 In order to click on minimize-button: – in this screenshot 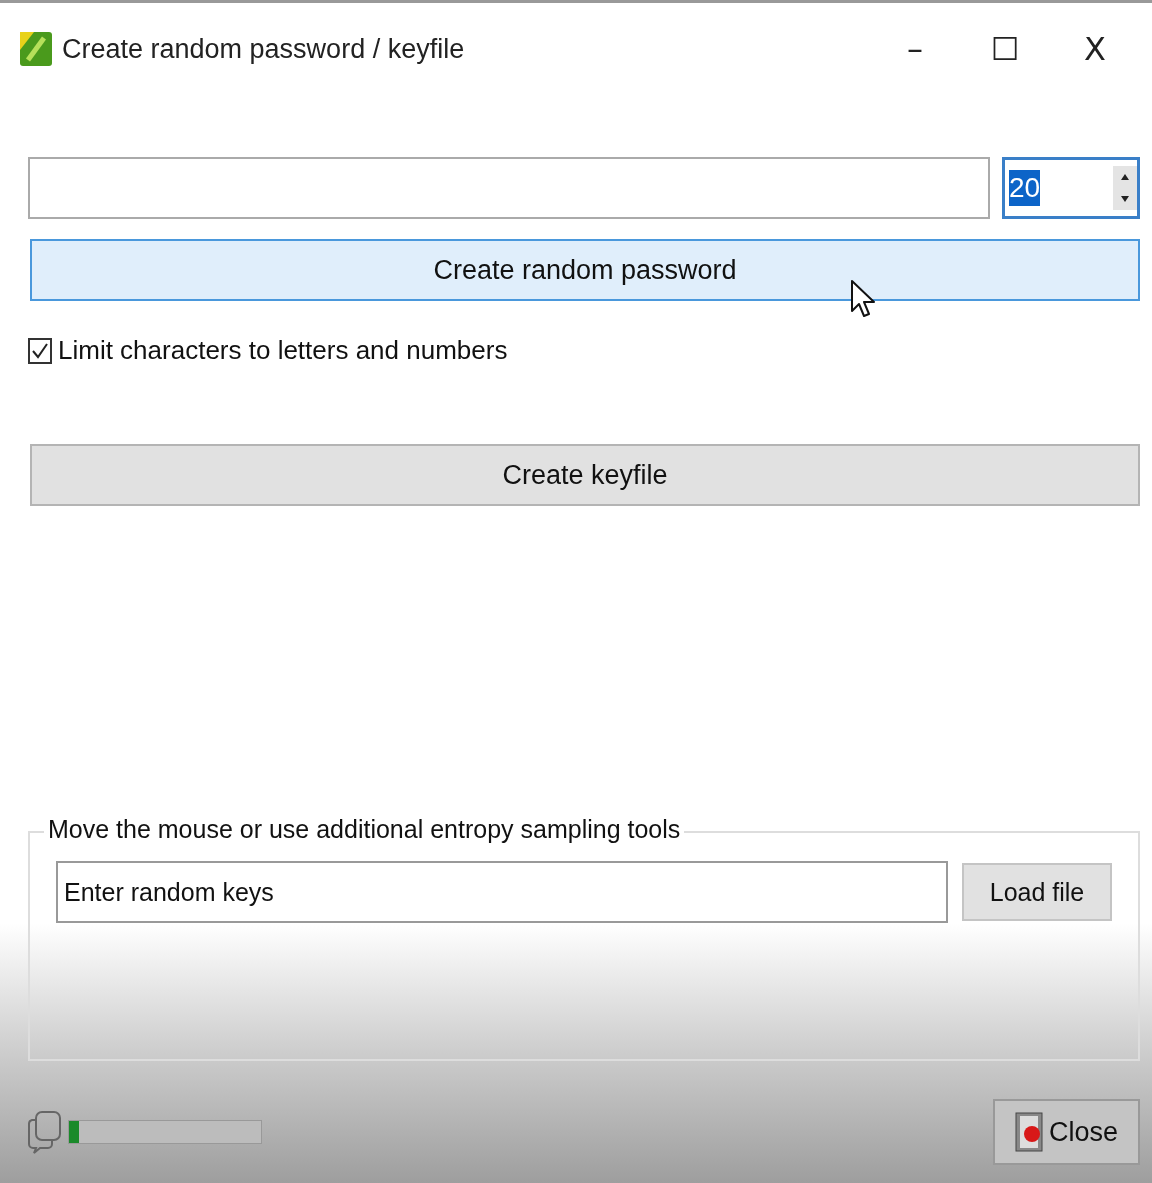, I will do `click(915, 49)`.